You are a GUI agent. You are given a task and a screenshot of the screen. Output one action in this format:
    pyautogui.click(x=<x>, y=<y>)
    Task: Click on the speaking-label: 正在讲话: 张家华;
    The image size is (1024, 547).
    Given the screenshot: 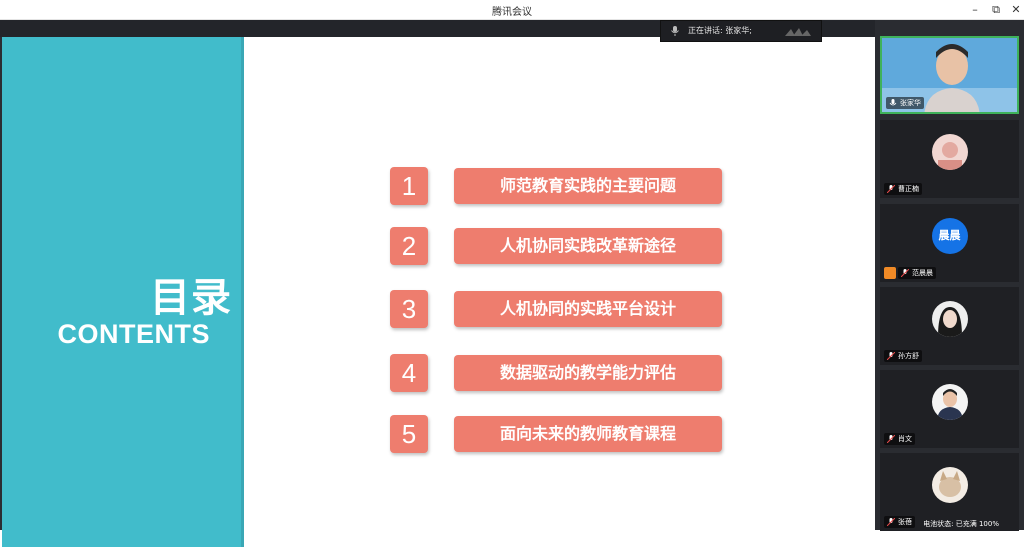 What is the action you would take?
    pyautogui.click(x=720, y=30)
    